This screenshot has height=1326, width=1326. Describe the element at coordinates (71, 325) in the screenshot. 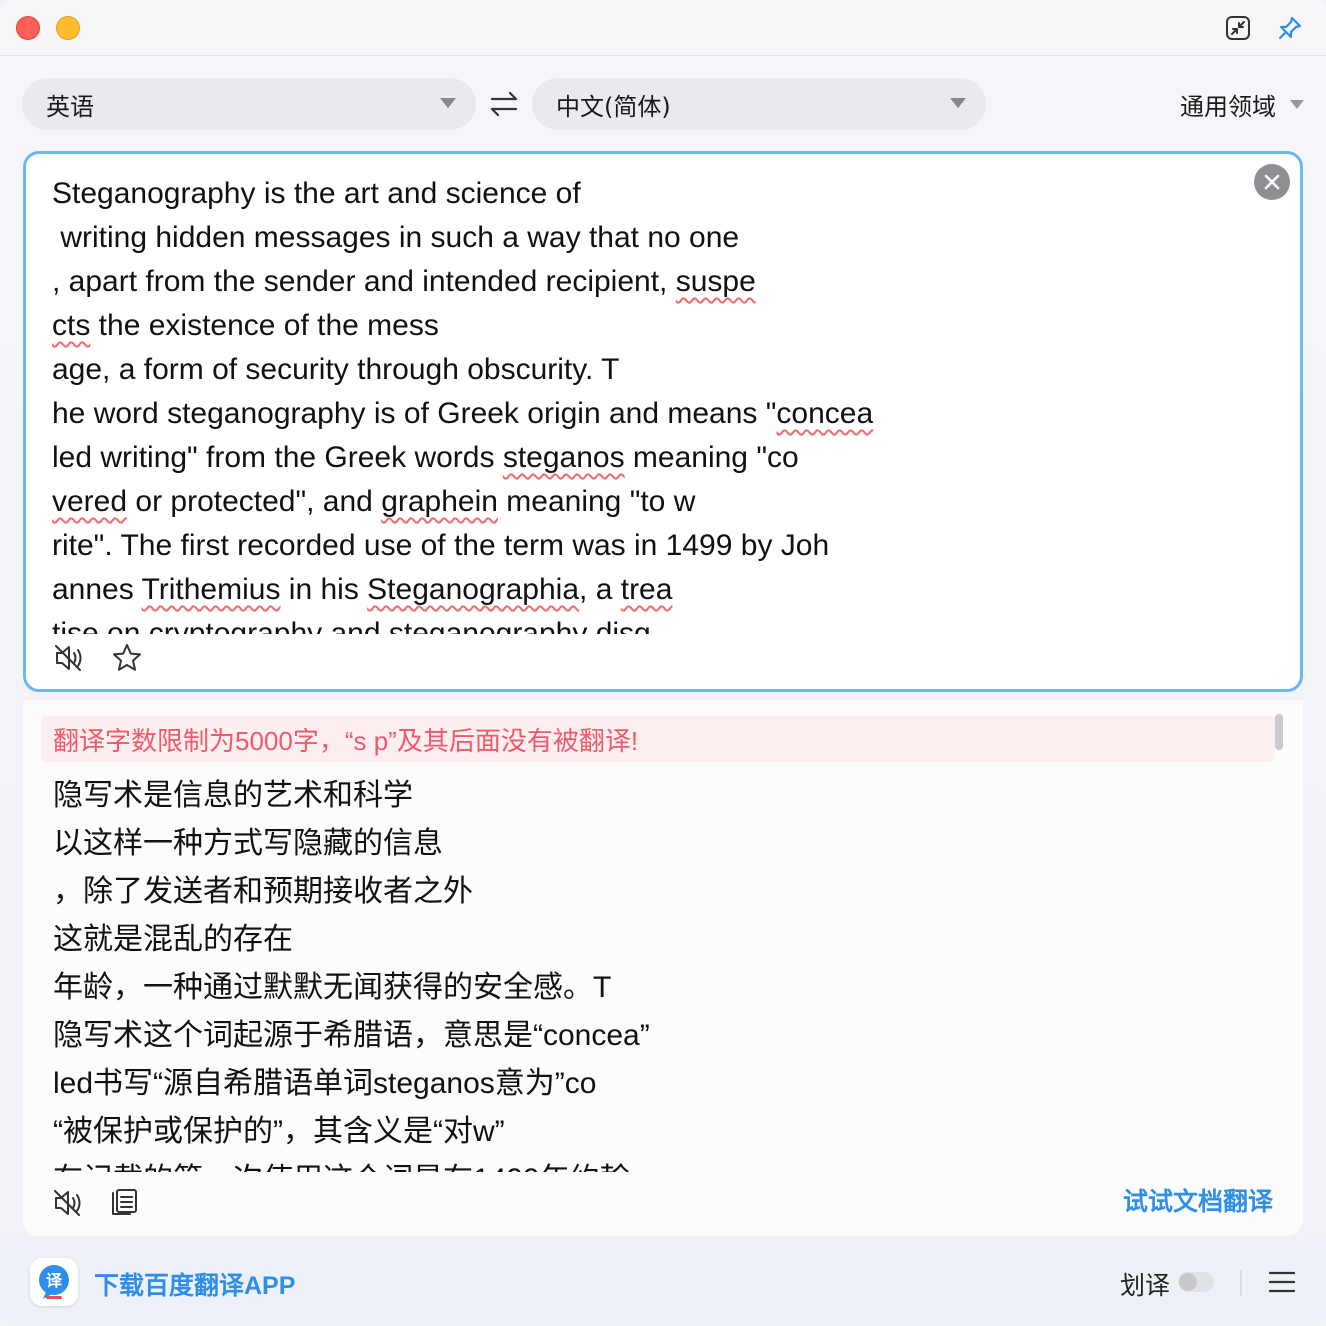

I see `misspelled-word: cts` at that location.